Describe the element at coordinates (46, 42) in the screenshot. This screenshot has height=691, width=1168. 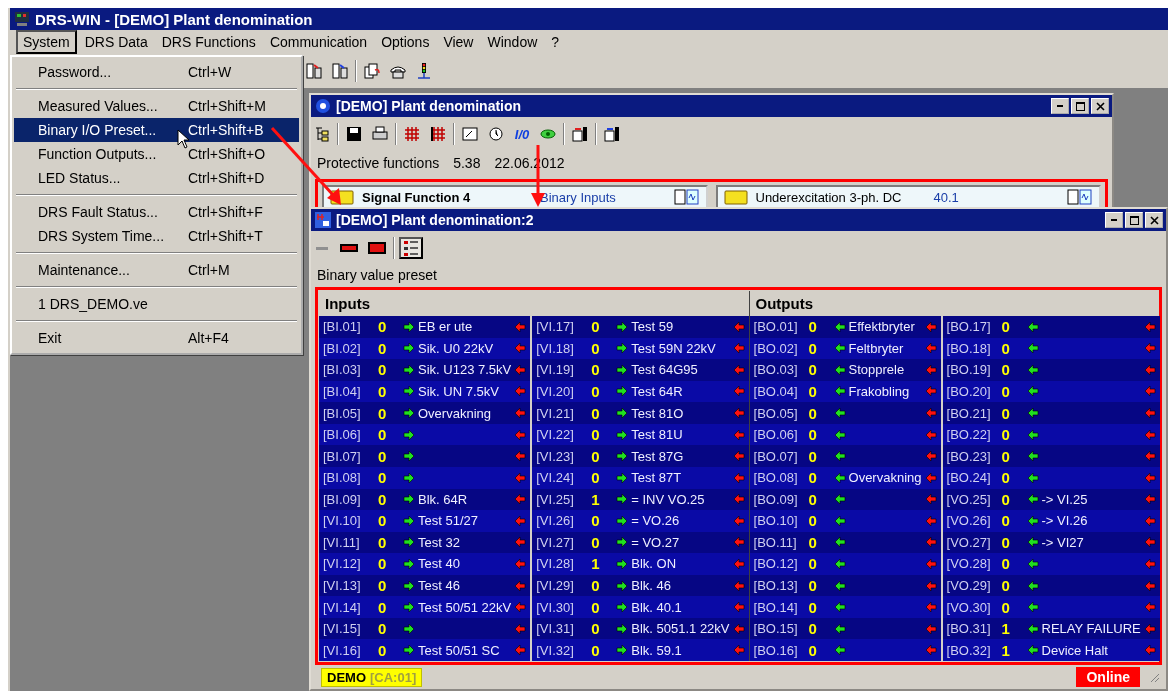
I see `menu-item: System` at that location.